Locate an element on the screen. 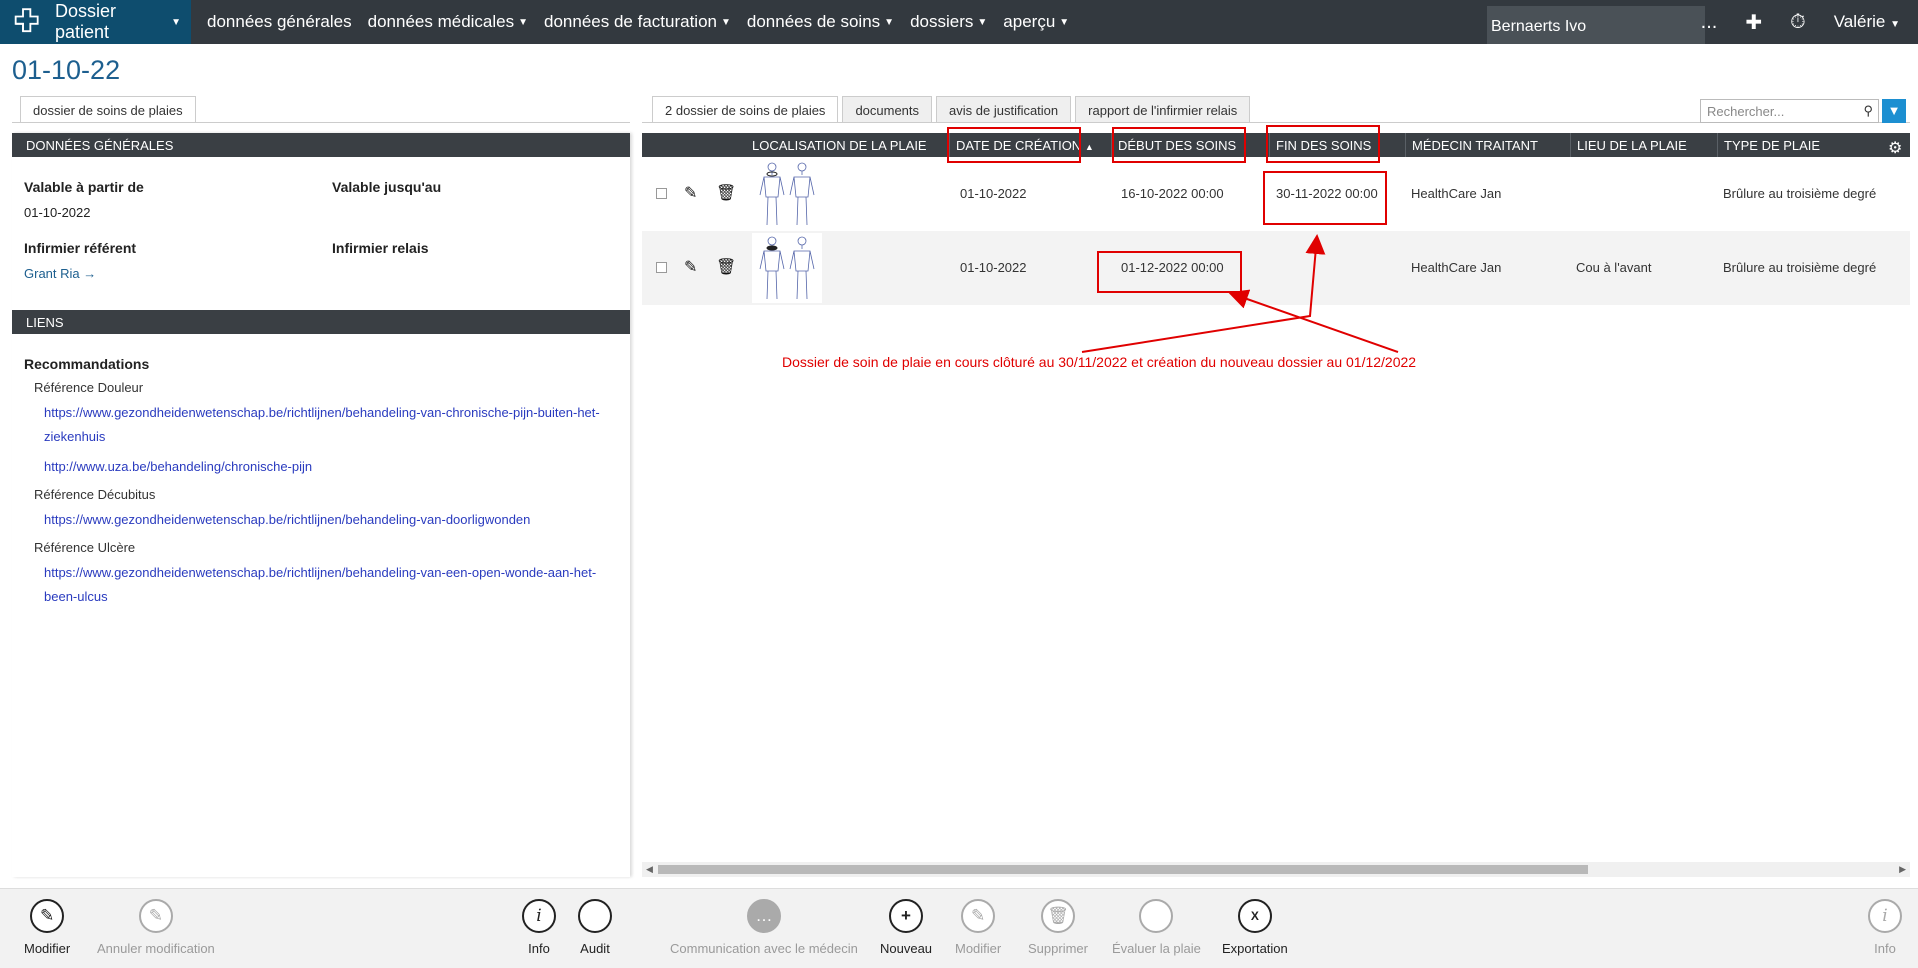 This screenshot has height=968, width=1918. cell-date-creation: 01-10-2022 is located at coordinates (993, 193).